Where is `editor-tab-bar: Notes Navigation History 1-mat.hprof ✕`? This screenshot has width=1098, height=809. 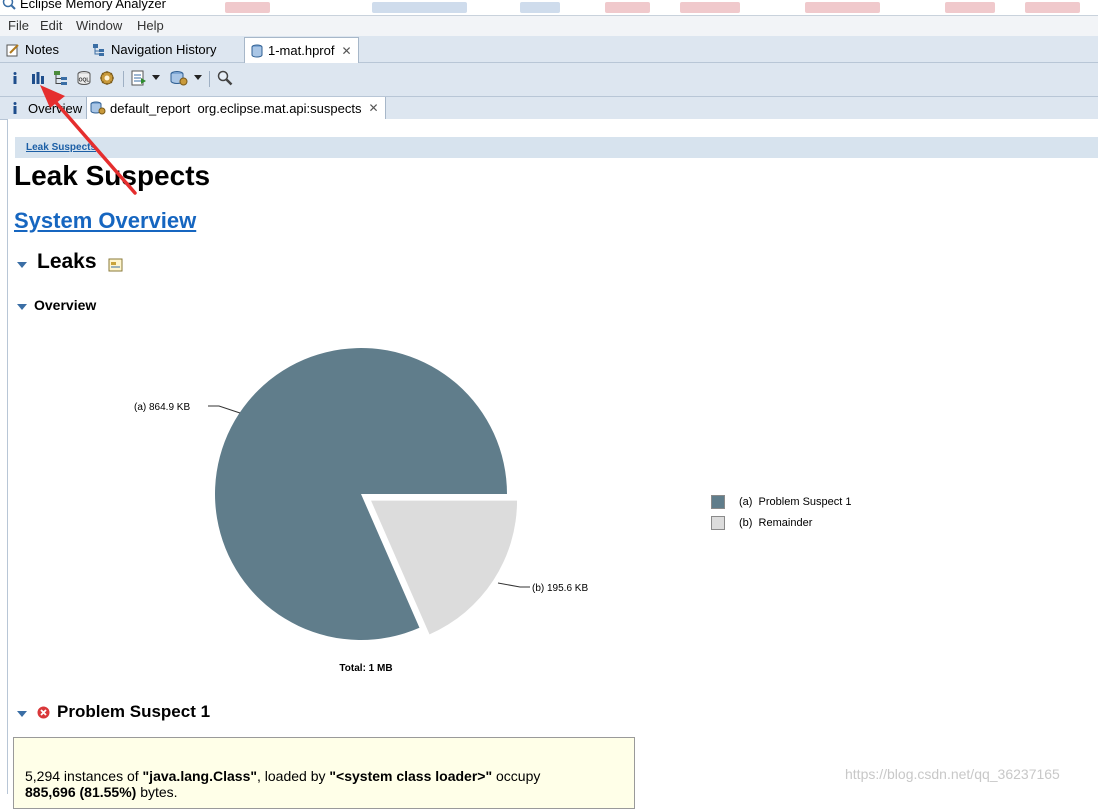 editor-tab-bar: Notes Navigation History 1-mat.hprof ✕ is located at coordinates (549, 49).